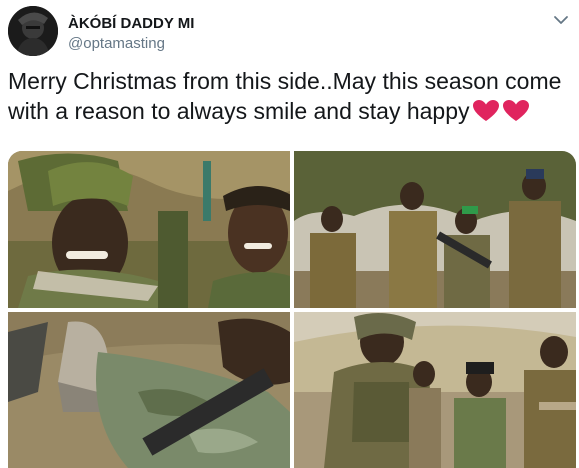 The height and width of the screenshot is (468, 579). I want to click on tweet-header: ÀKÓBÍ DADDY MI @optamasting, so click(289, 32).